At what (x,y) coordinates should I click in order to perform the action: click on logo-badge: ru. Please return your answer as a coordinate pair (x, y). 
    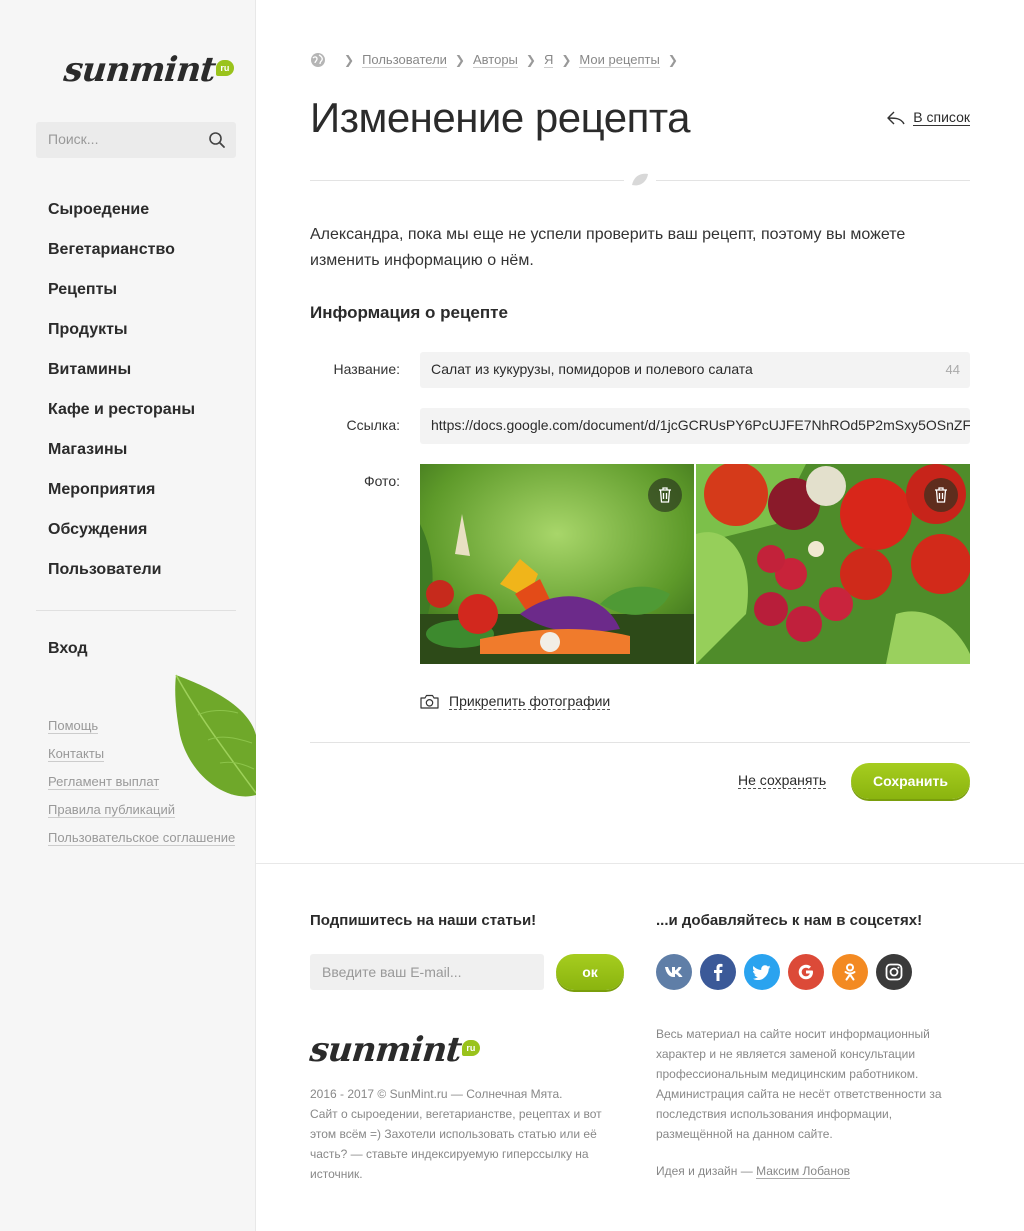
    Looking at the image, I should click on (224, 68).